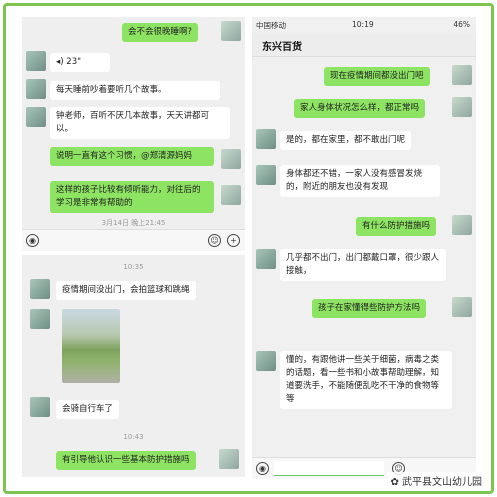 This screenshot has width=497, height=497. I want to click on plus-icon: +, so click(233, 240).